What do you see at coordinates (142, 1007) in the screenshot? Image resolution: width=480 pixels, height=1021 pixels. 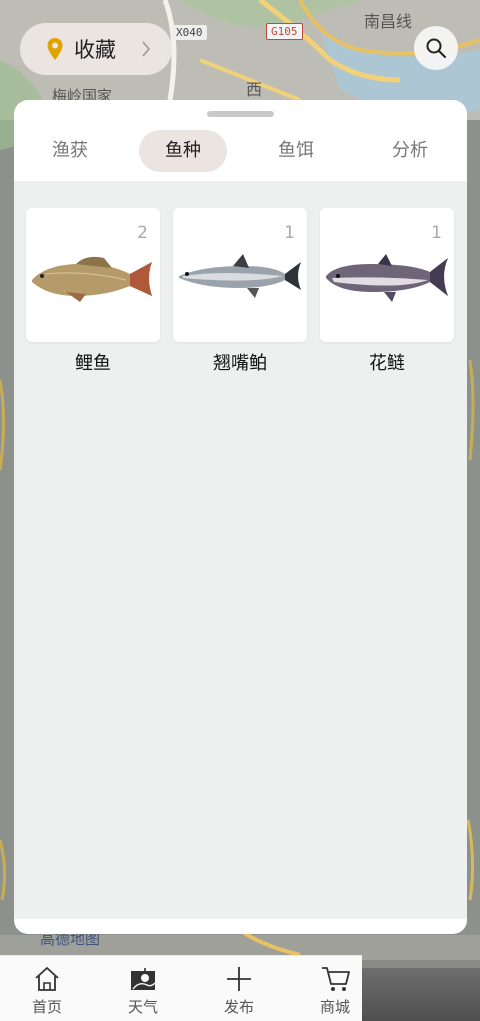 I see `nav-label: 天气` at bounding box center [142, 1007].